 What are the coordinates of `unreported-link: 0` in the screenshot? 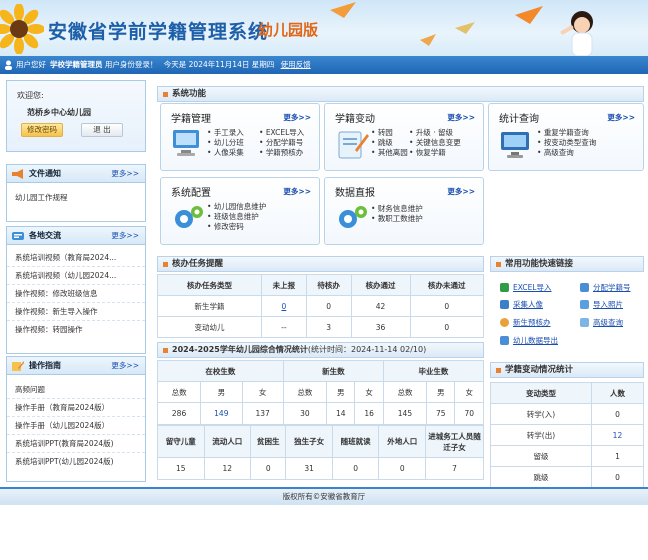 It's located at (283, 306).